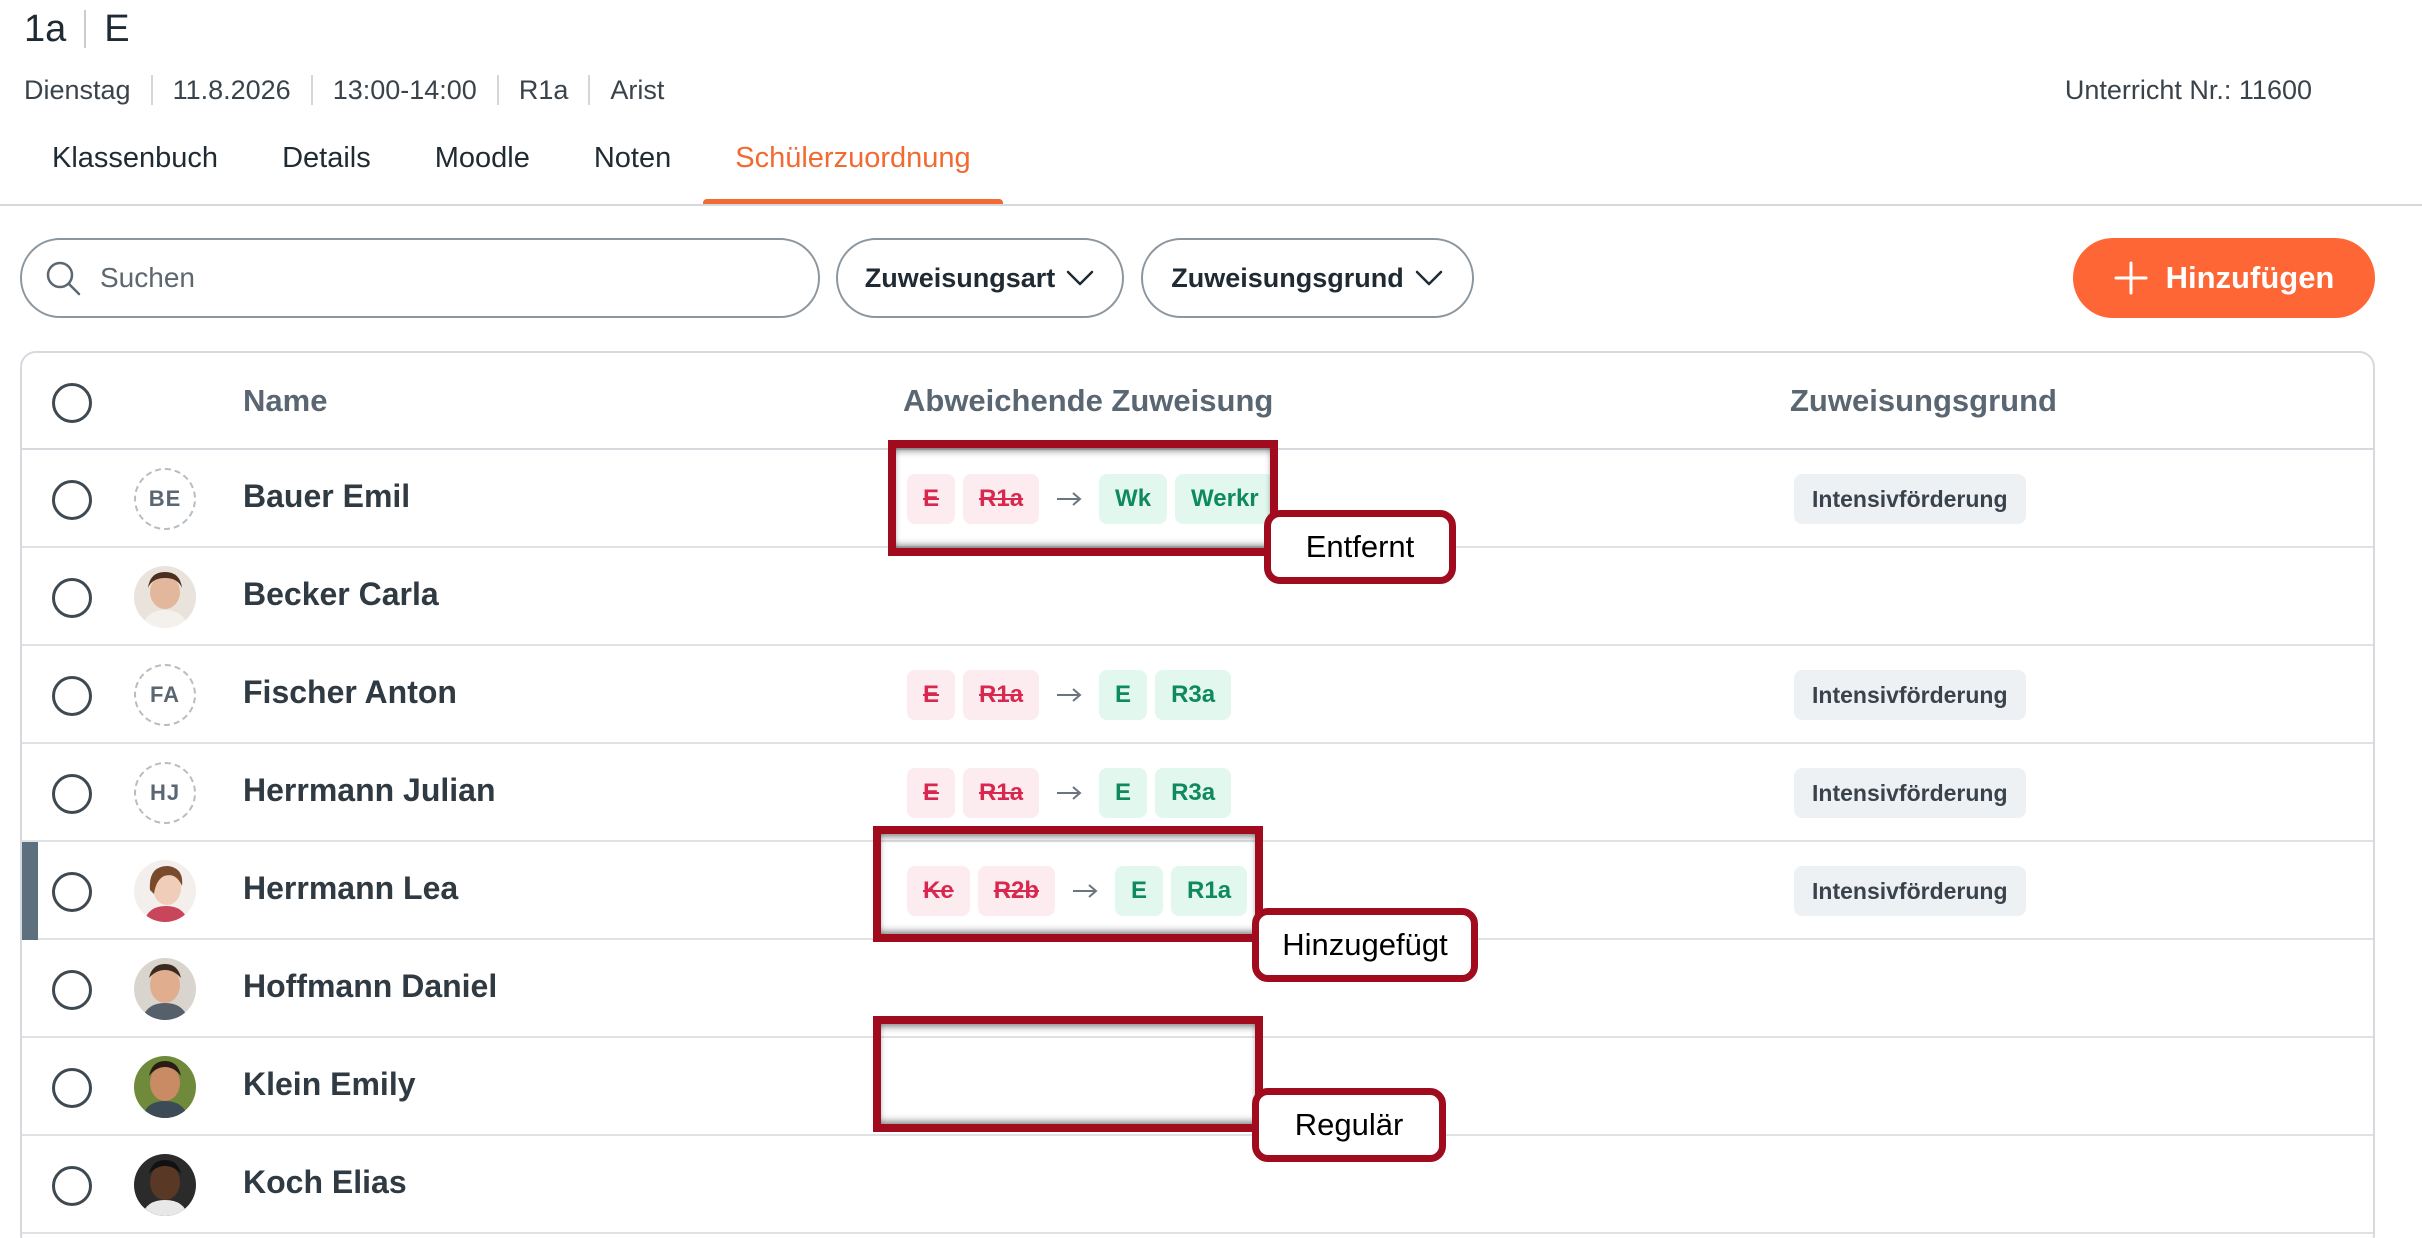 This screenshot has height=1238, width=2422. What do you see at coordinates (77, 89) in the screenshot?
I see `meta-day: Dienstag` at bounding box center [77, 89].